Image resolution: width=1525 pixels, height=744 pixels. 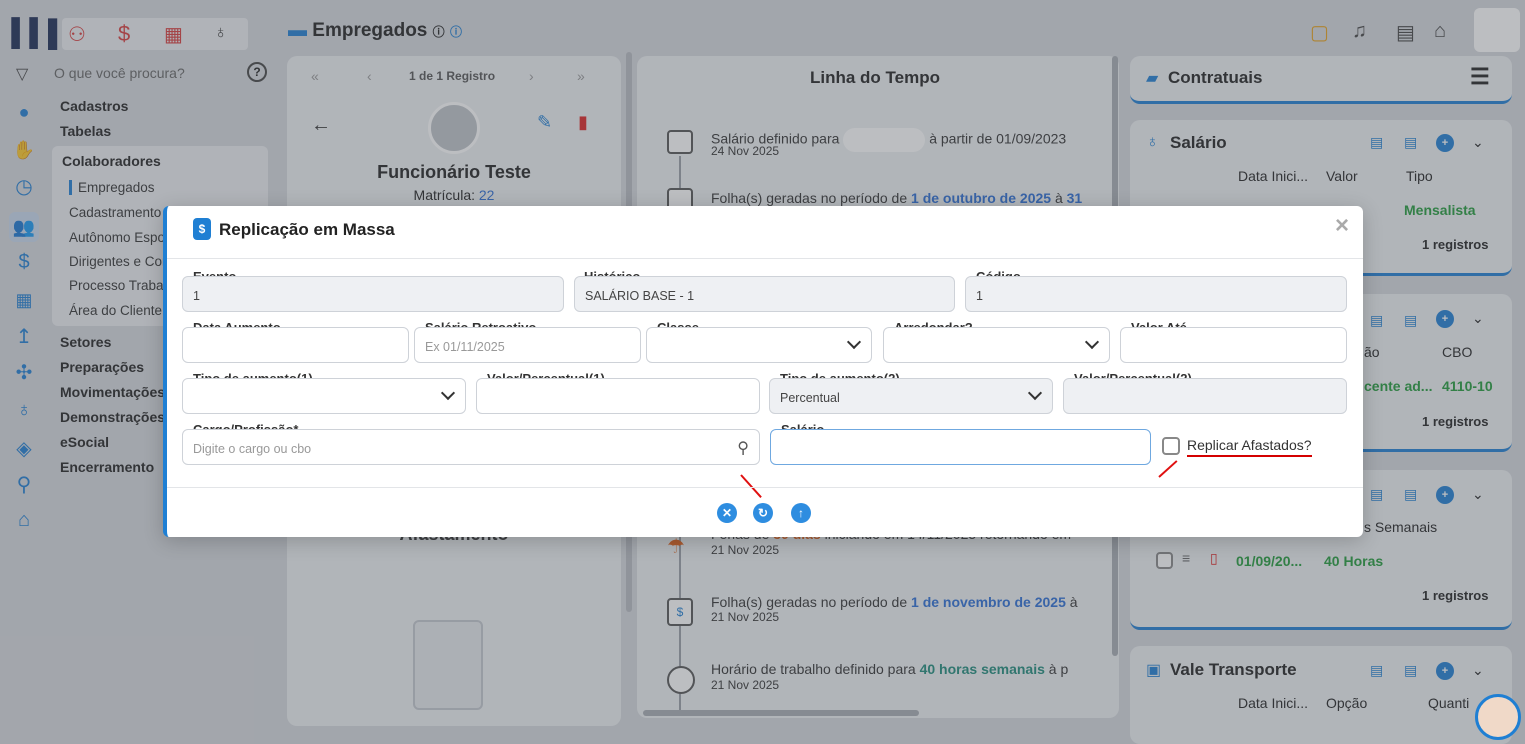 What do you see at coordinates (1156, 294) in the screenshot?
I see `codigo-field: 1` at bounding box center [1156, 294].